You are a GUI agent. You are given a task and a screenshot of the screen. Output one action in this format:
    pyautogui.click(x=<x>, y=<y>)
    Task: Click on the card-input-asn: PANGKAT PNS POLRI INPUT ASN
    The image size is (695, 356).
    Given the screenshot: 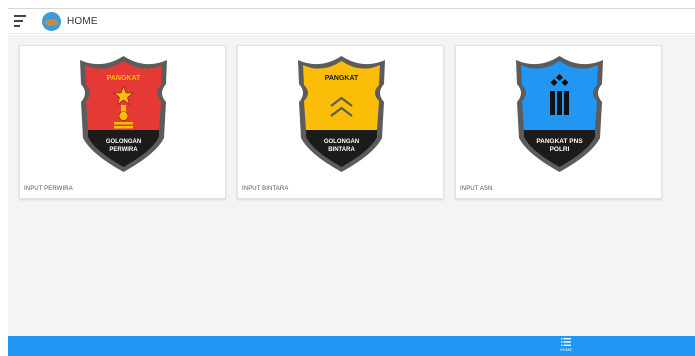 What is the action you would take?
    pyautogui.click(x=558, y=122)
    